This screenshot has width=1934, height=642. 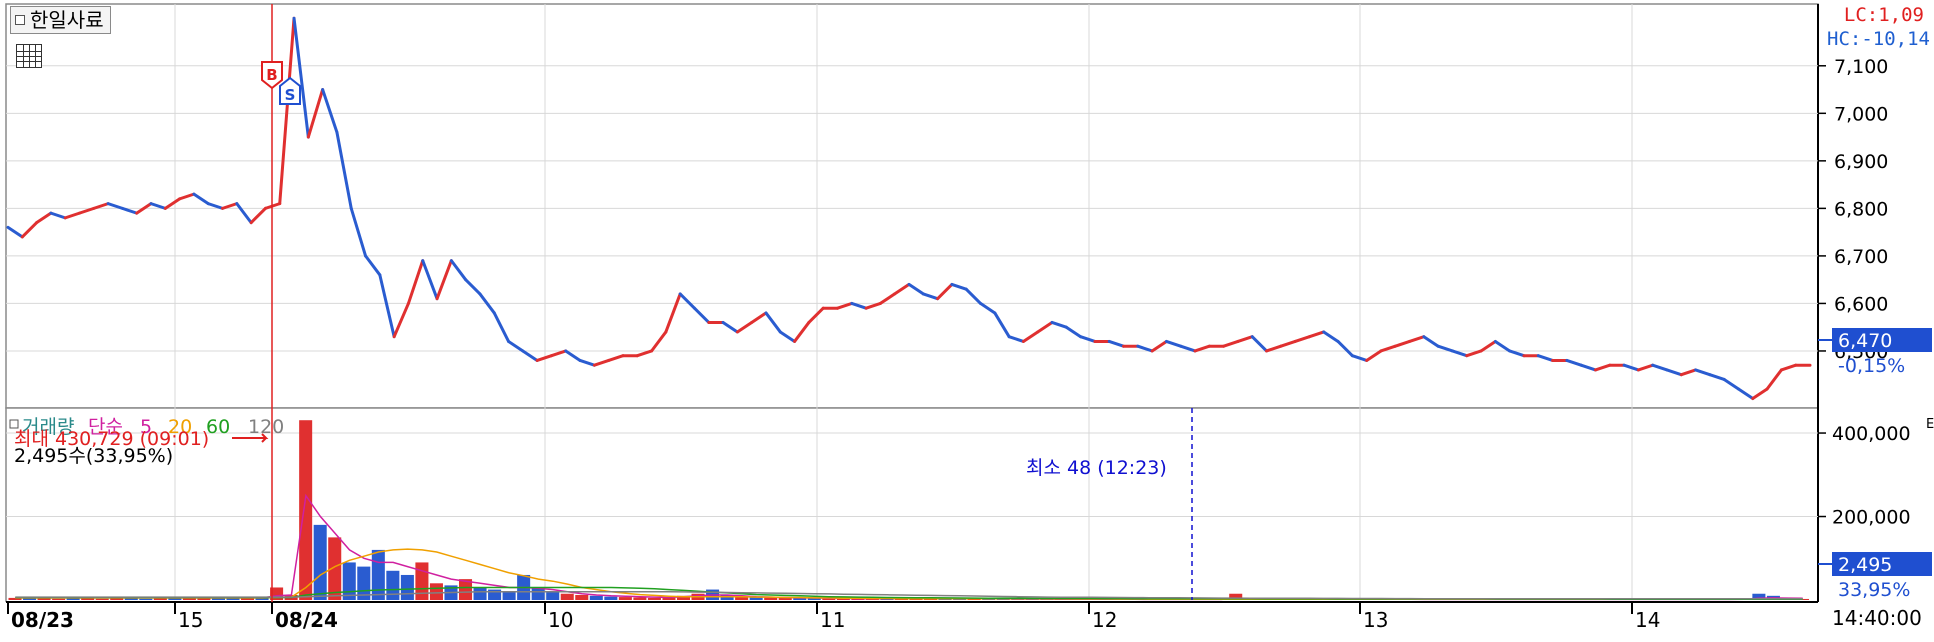 What do you see at coordinates (266, 427) in the screenshot?
I see `legend-ma120: 120` at bounding box center [266, 427].